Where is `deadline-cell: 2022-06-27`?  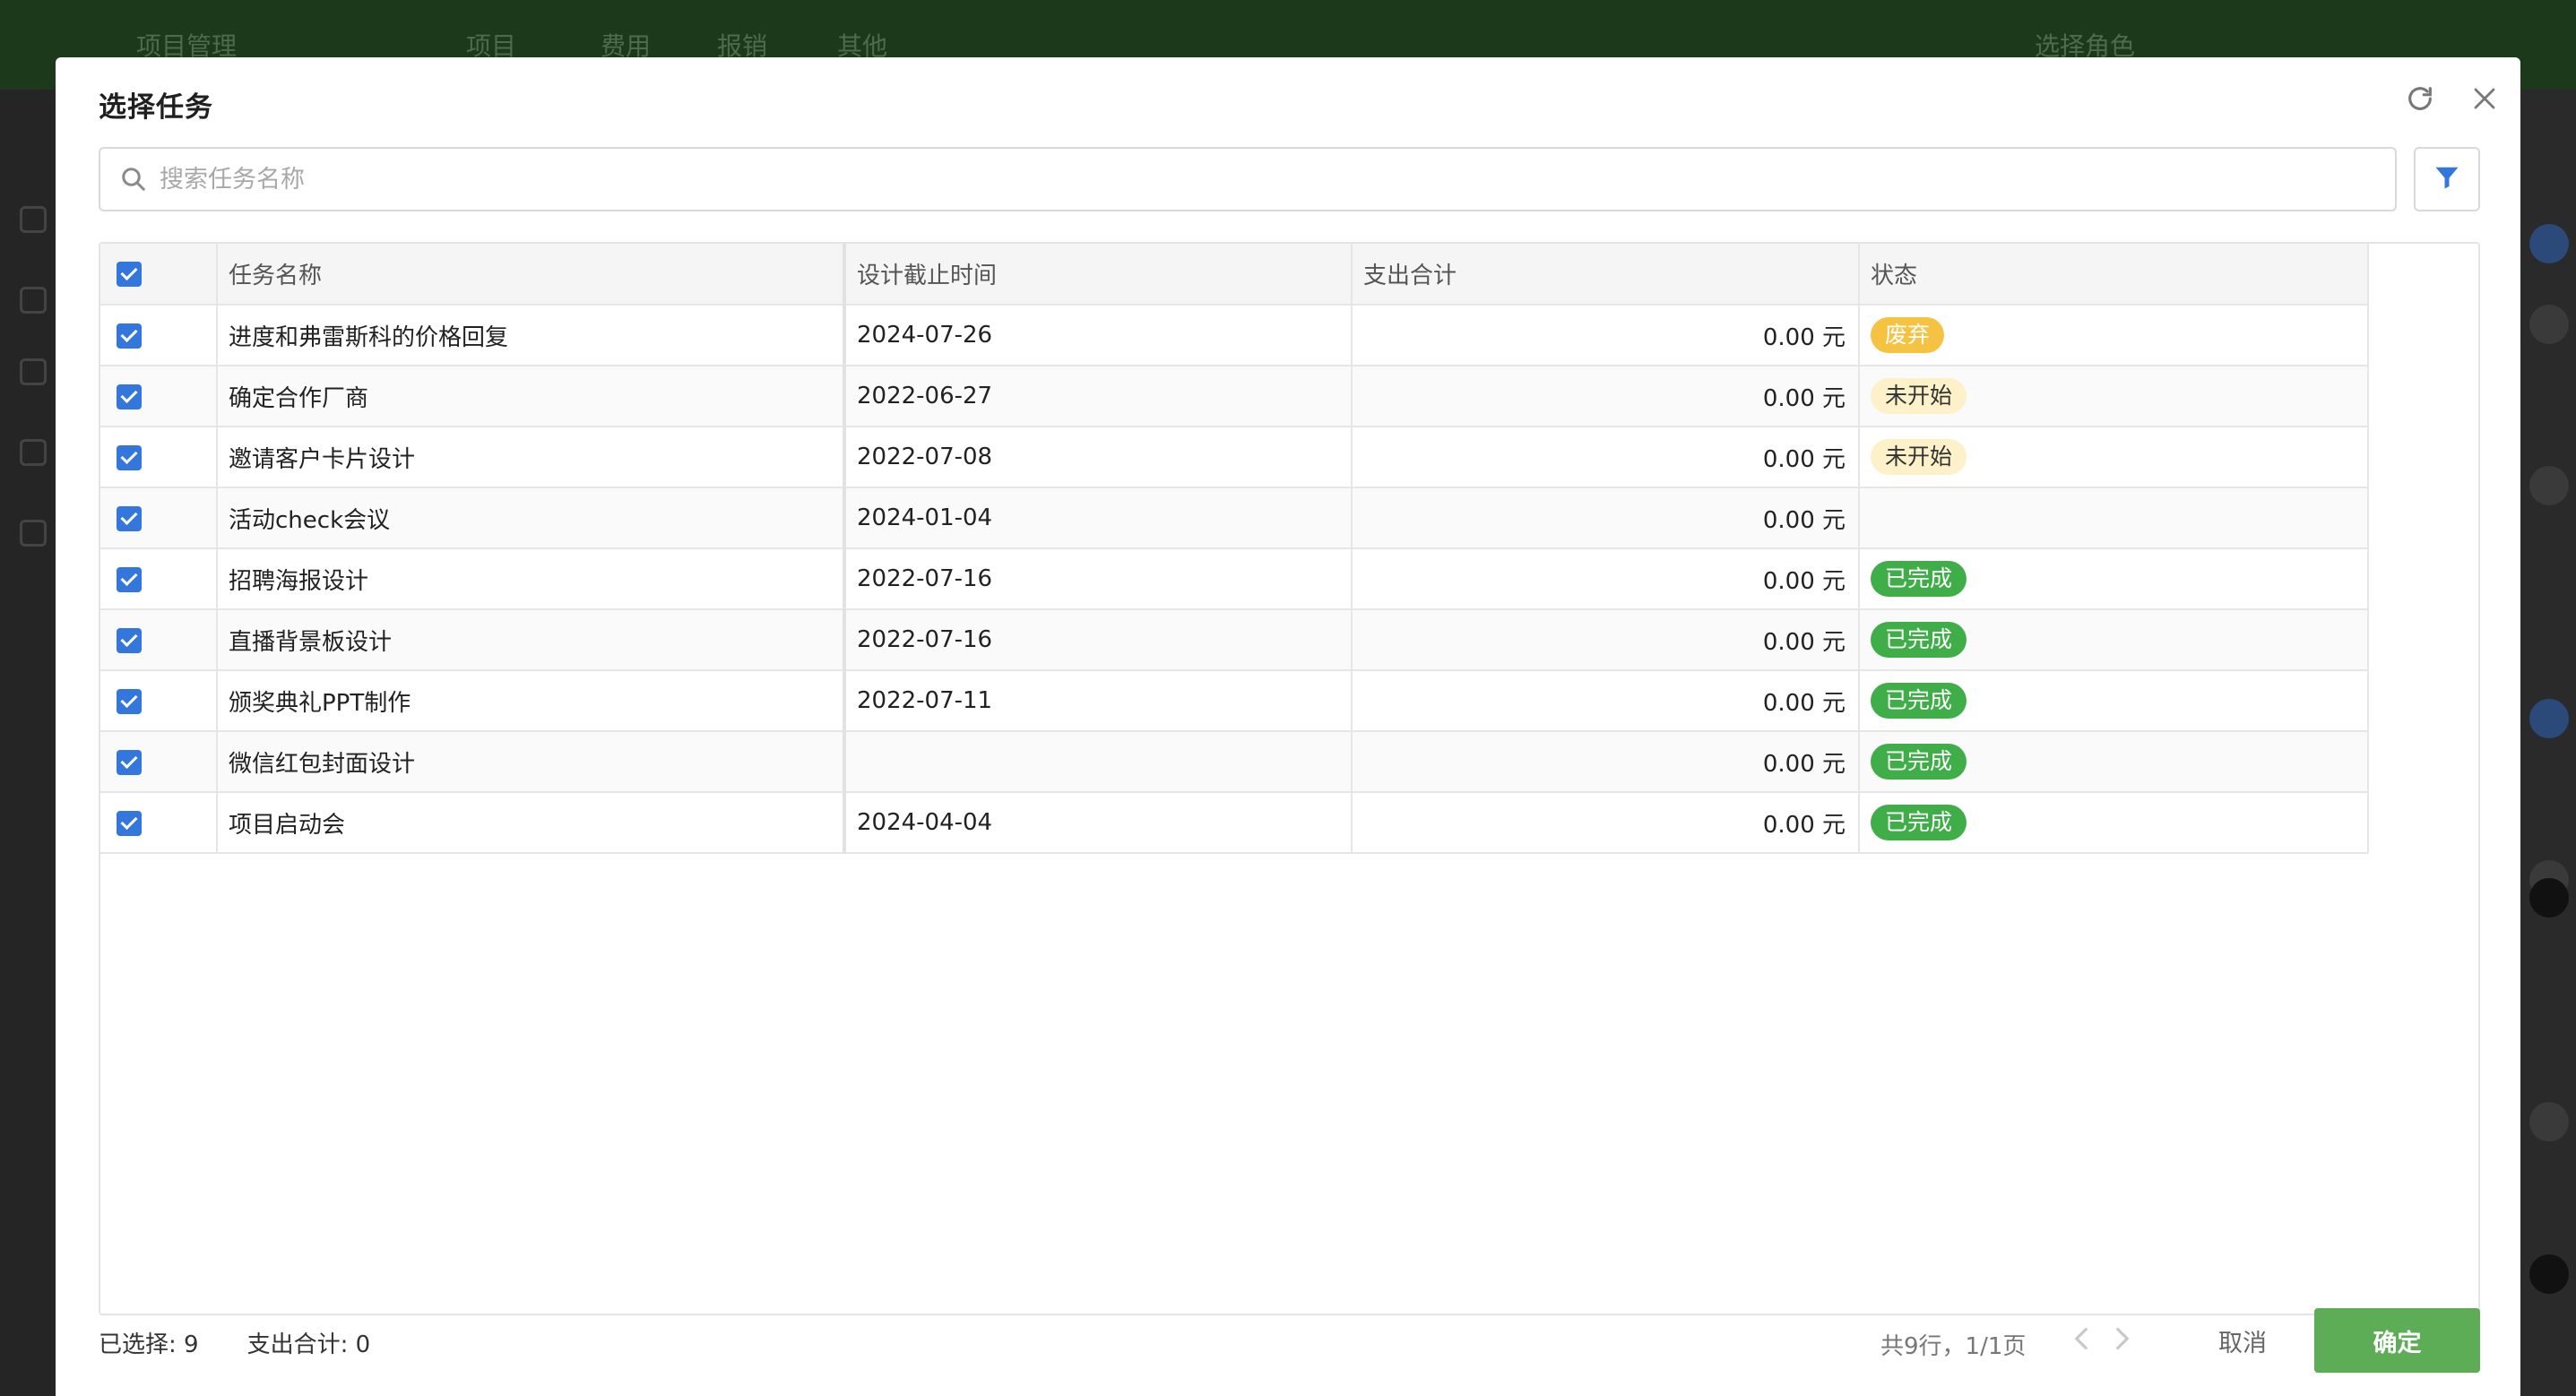 deadline-cell: 2022-06-27 is located at coordinates (1098, 397).